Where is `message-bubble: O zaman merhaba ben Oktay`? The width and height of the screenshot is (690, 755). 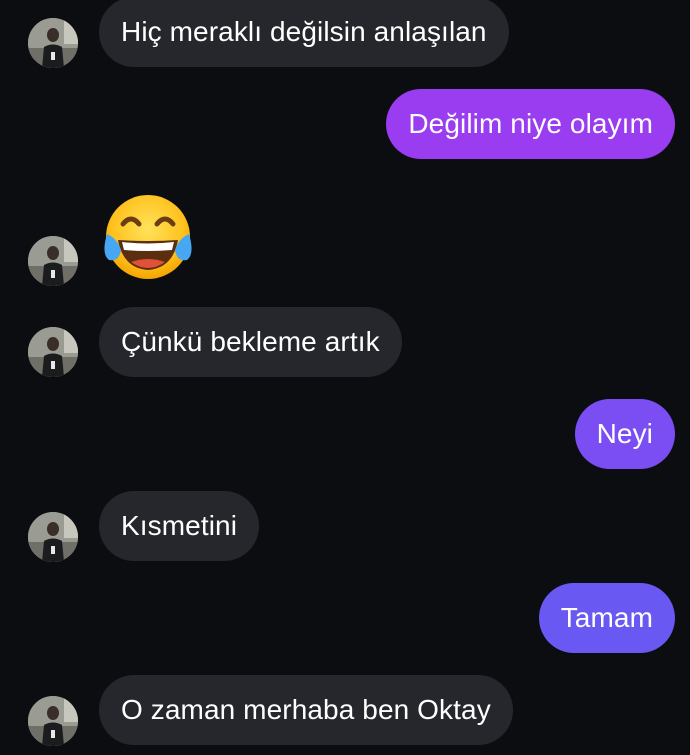 message-bubble: O zaman merhaba ben Oktay is located at coordinates (306, 710).